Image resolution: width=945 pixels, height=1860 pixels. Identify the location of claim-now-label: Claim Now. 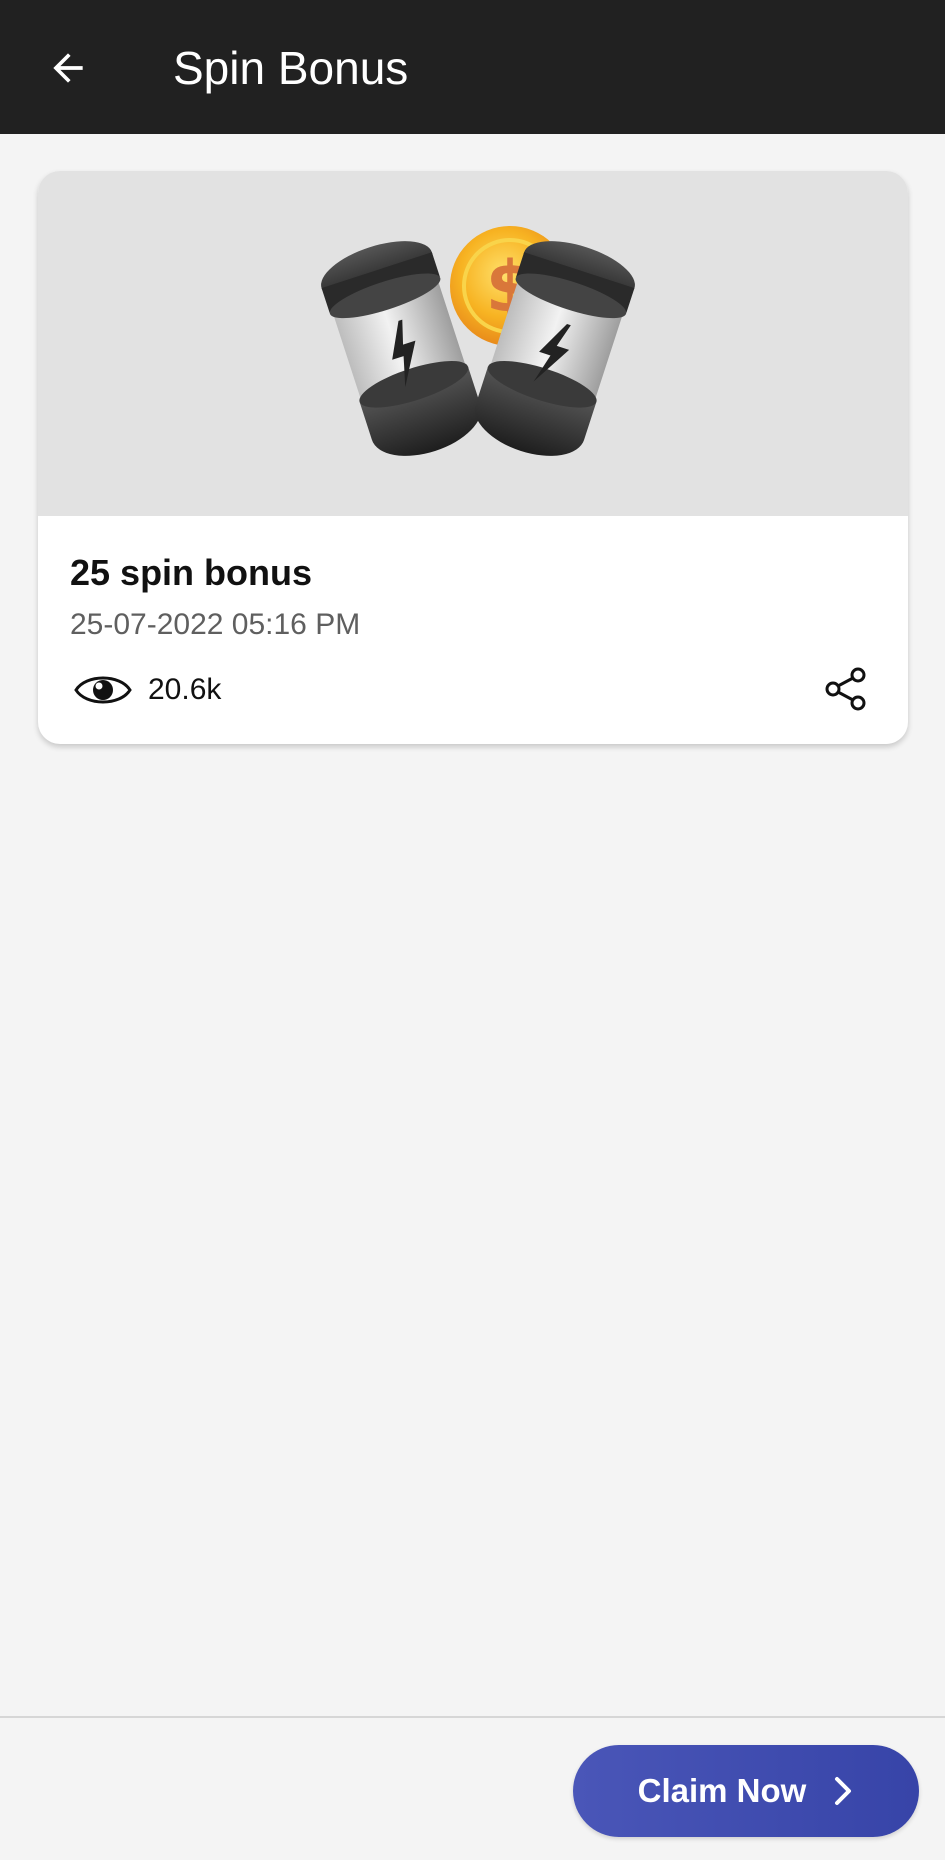
(722, 1790).